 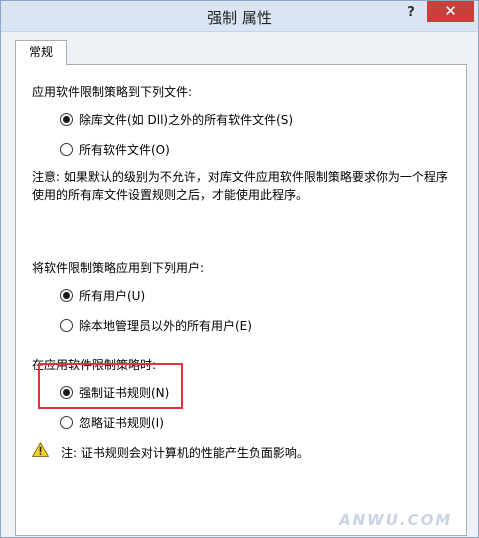 I want to click on note-line-1: 注意: 如果默认的级别为不允许，对库文件应用软件限制策略要求你为一个程序, so click(x=240, y=177).